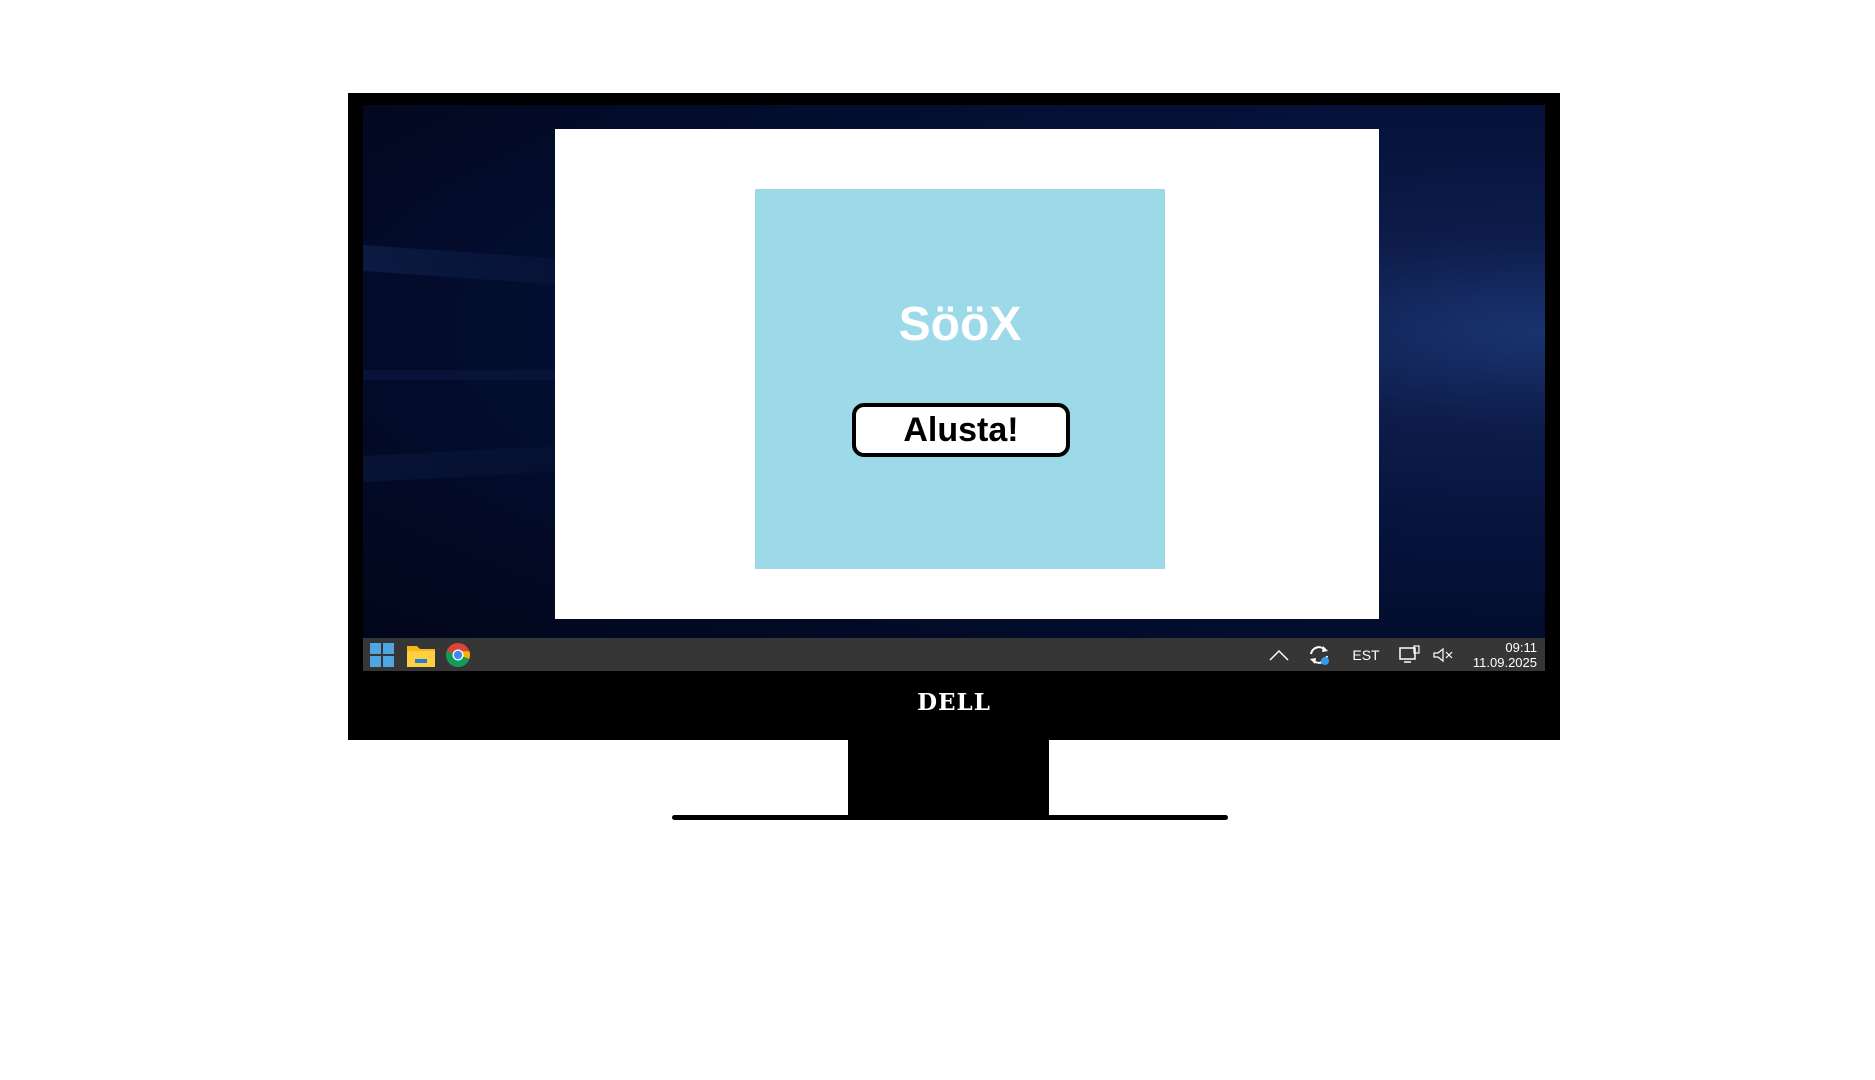 The image size is (1875, 1080). Describe the element at coordinates (1366, 654) in the screenshot. I see `language-indicator: EST` at that location.